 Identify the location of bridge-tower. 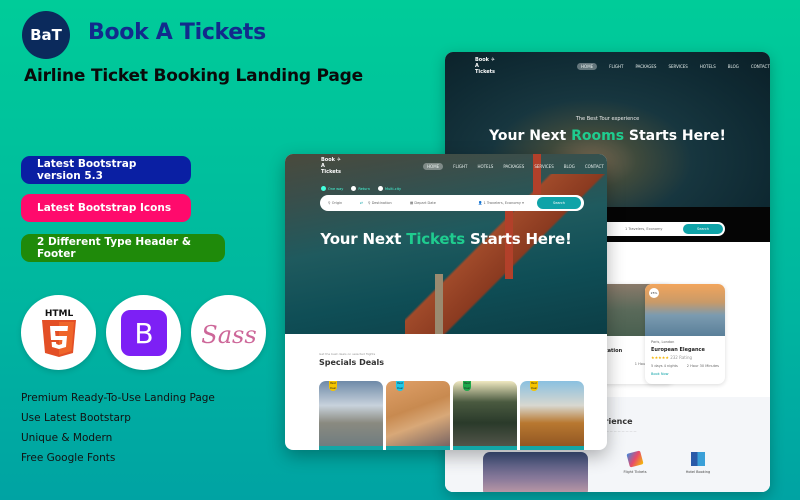
(439, 304).